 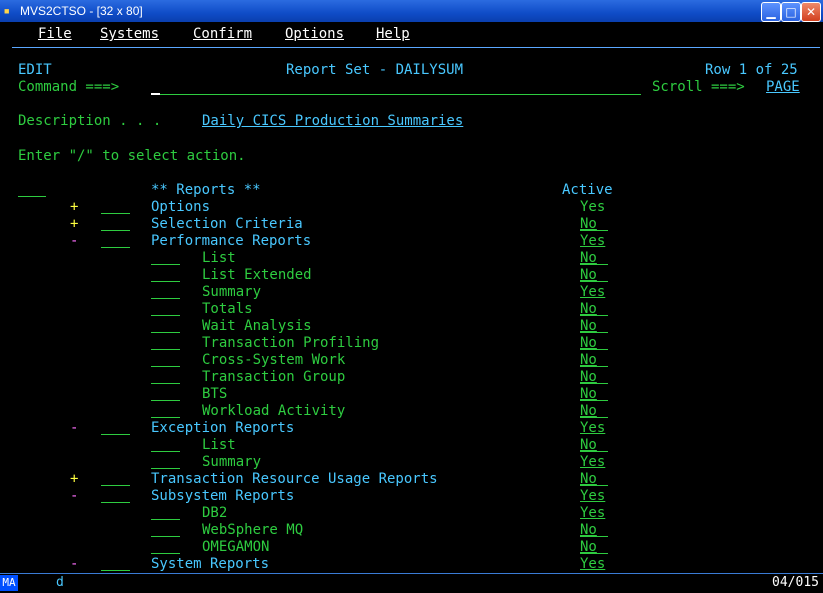 I want to click on active-column-header: Active, so click(x=587, y=190).